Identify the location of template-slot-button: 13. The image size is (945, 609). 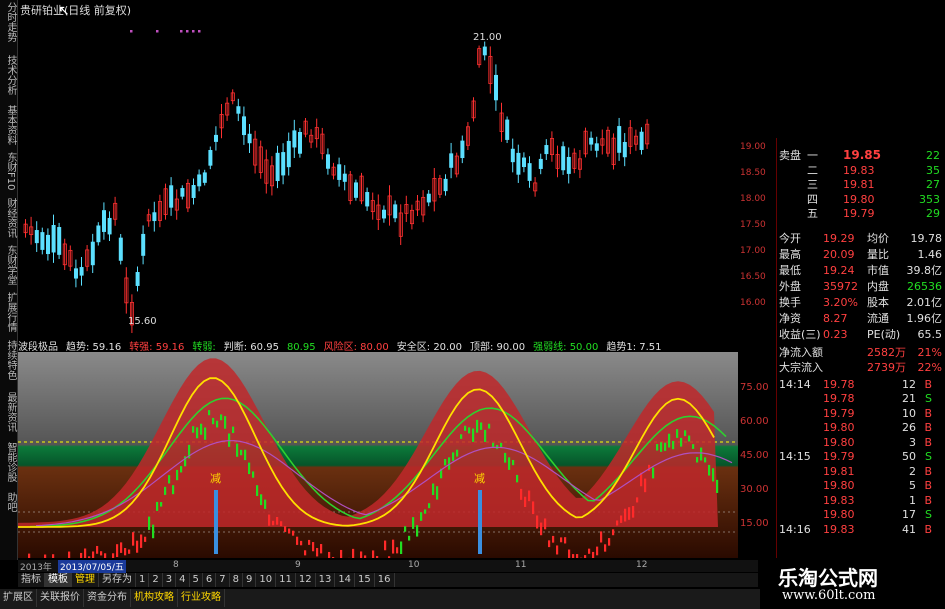
(326, 580).